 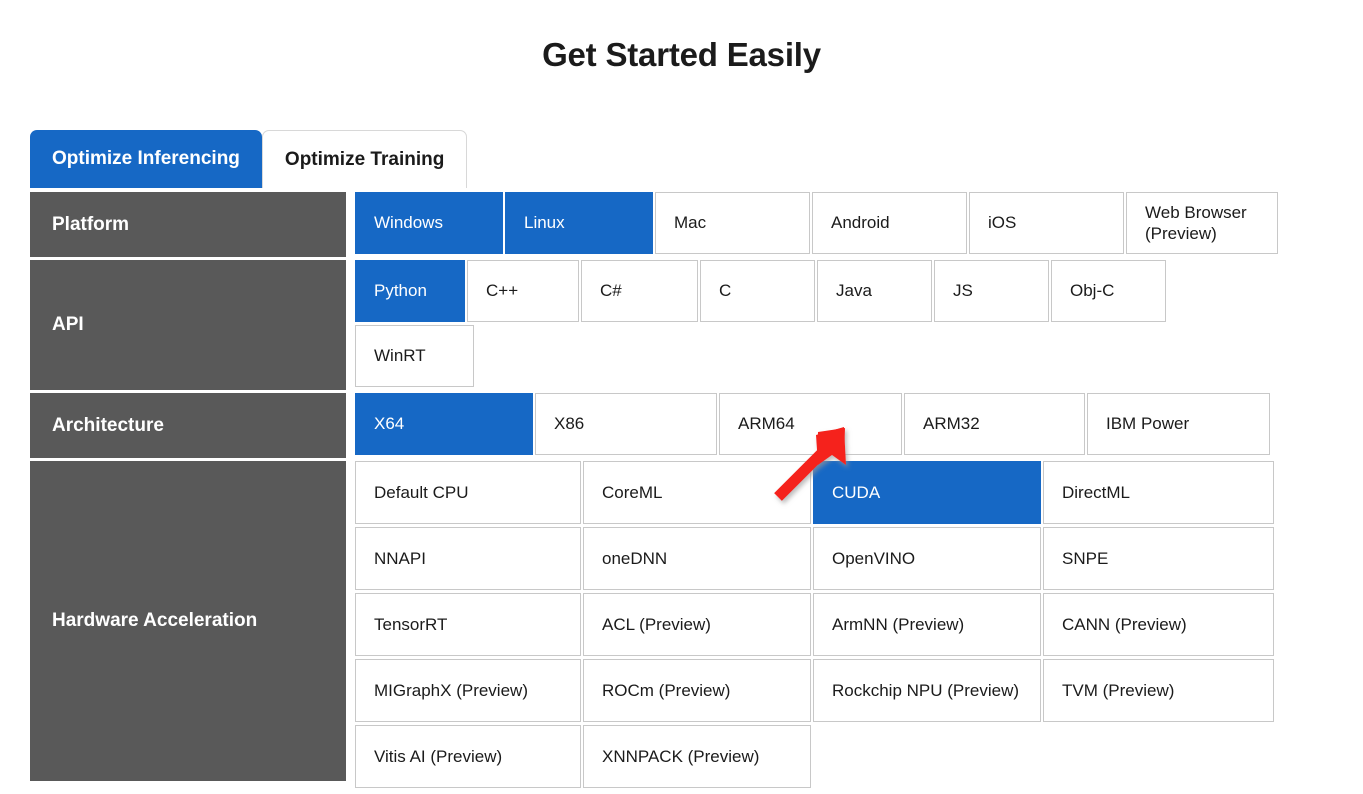 What do you see at coordinates (639, 291) in the screenshot?
I see `option-c: C#` at bounding box center [639, 291].